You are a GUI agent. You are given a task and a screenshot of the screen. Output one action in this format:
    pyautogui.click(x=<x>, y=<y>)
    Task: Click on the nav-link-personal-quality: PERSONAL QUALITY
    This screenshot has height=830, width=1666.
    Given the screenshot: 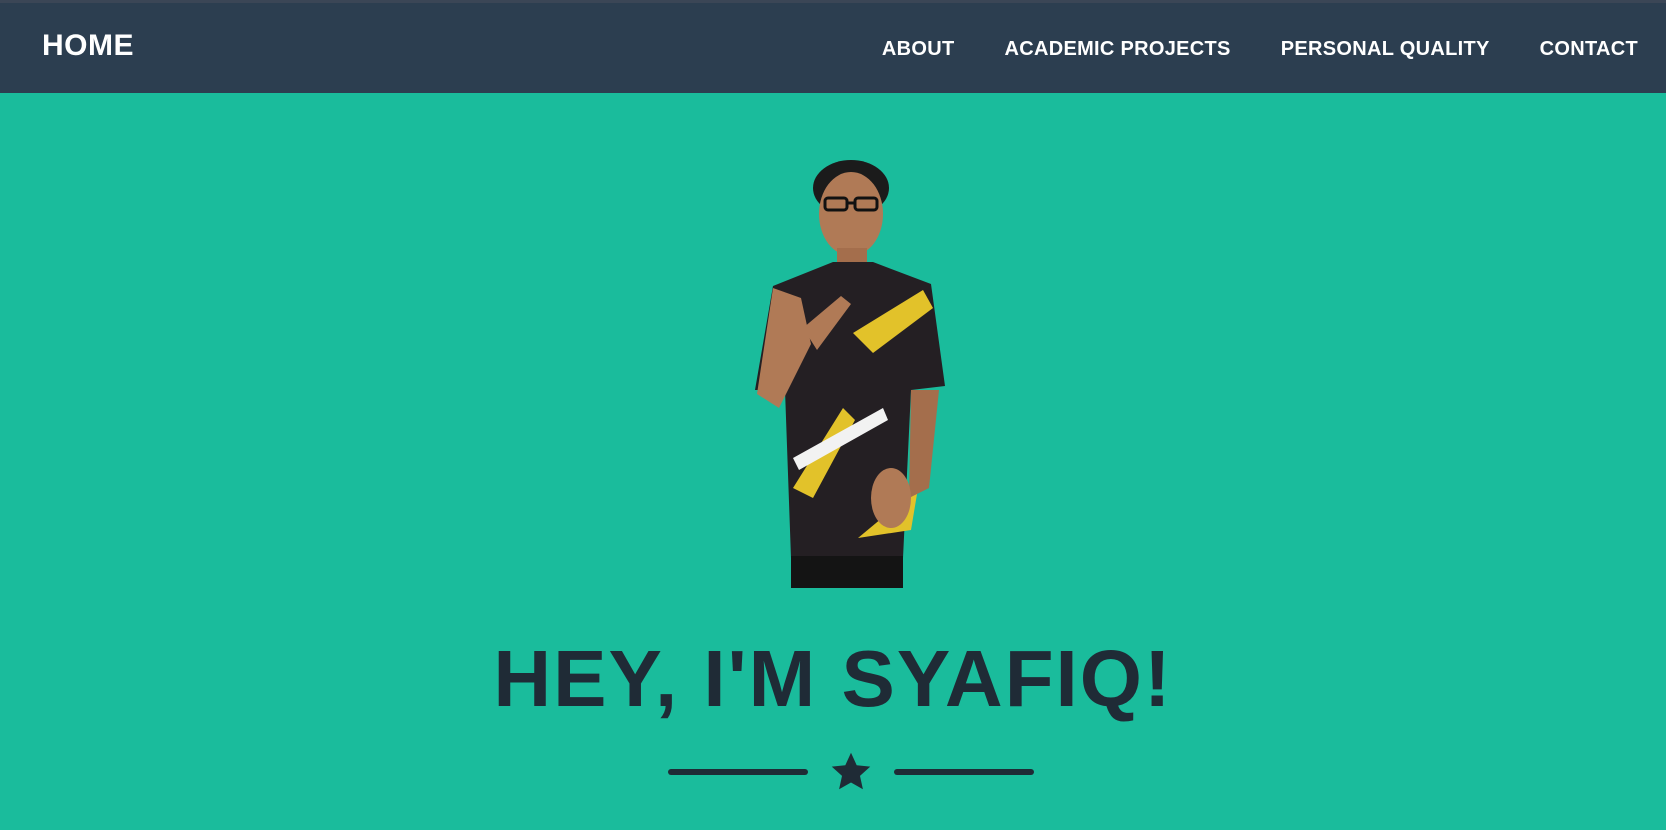 What is the action you would take?
    pyautogui.click(x=1385, y=49)
    